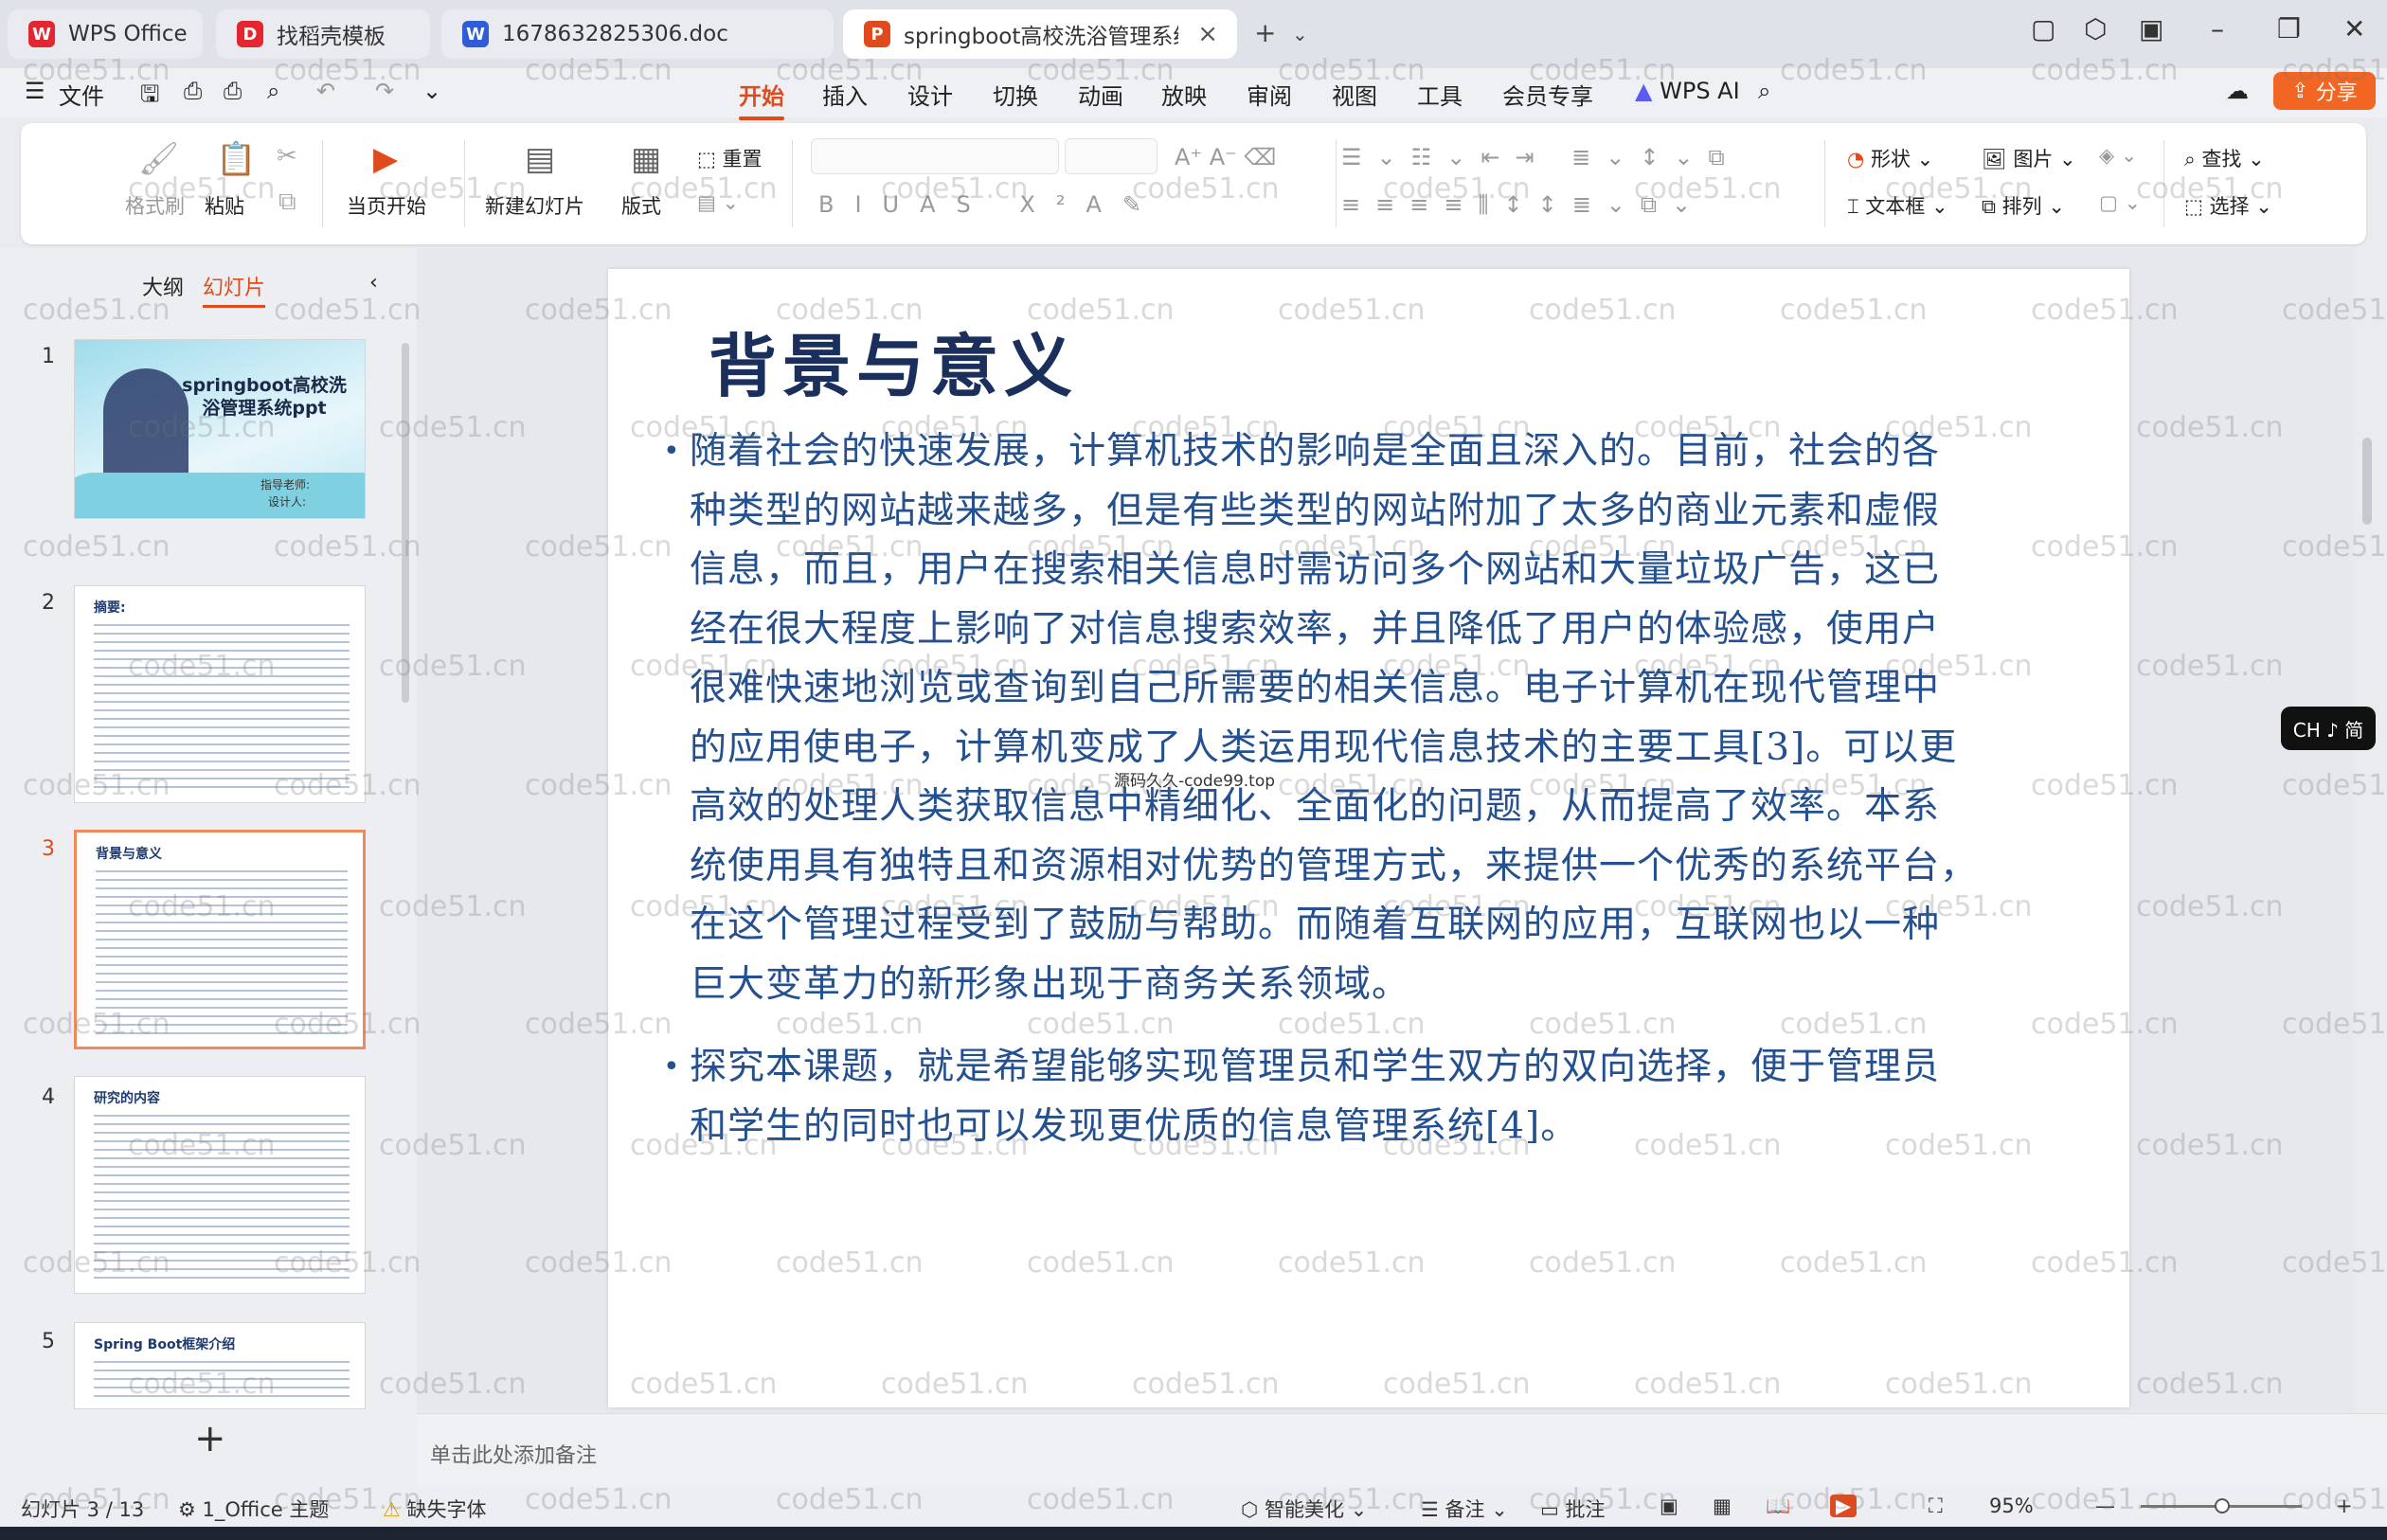  Describe the element at coordinates (540, 159) in the screenshot. I see `new-slide-icon: ▤` at that location.